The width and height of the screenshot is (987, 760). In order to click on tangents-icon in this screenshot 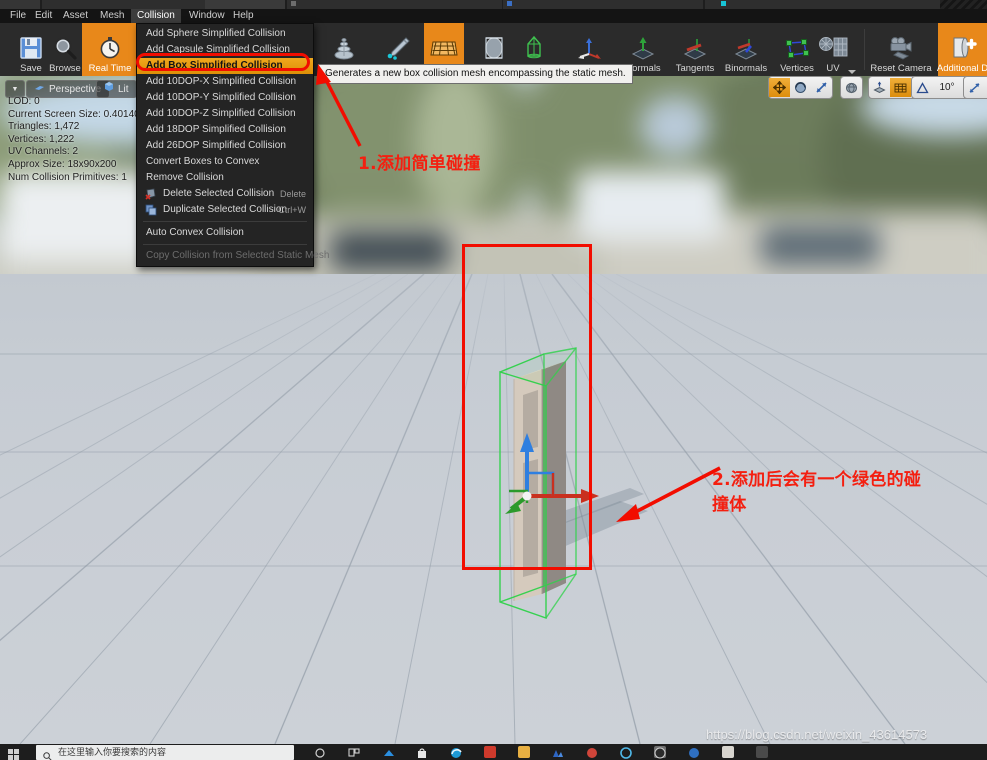, I will do `click(695, 48)`.